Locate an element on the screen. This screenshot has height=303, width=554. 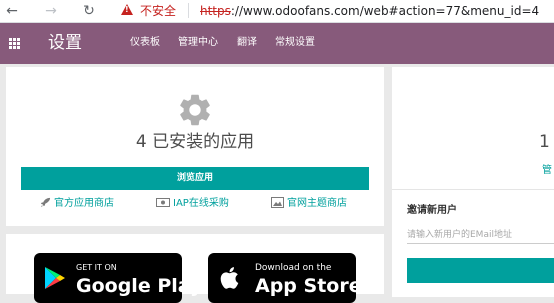
users-divider is located at coordinates (473, 189).